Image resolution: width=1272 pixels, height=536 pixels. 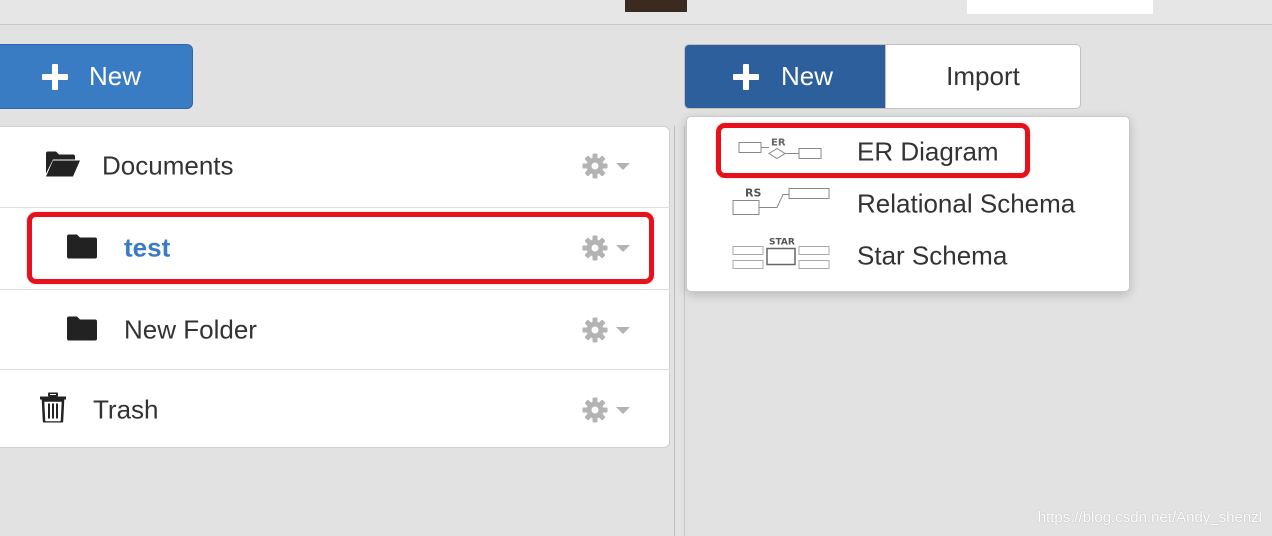 I want to click on menu-item-er-diagram: ER ER Diagram, so click(x=908, y=152).